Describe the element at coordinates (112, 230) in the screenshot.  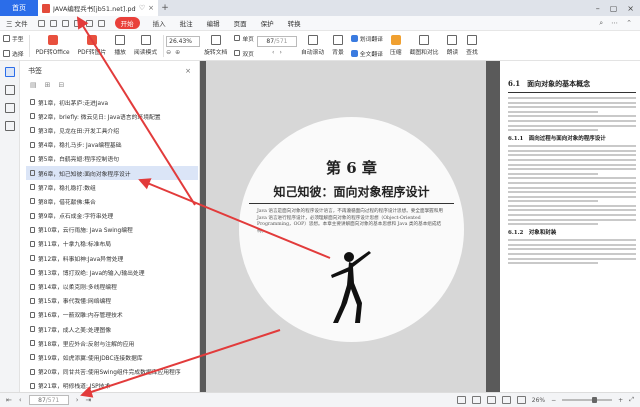
I see `bookmark-item: 第10章，云行雨施: Java Swing编程` at that location.